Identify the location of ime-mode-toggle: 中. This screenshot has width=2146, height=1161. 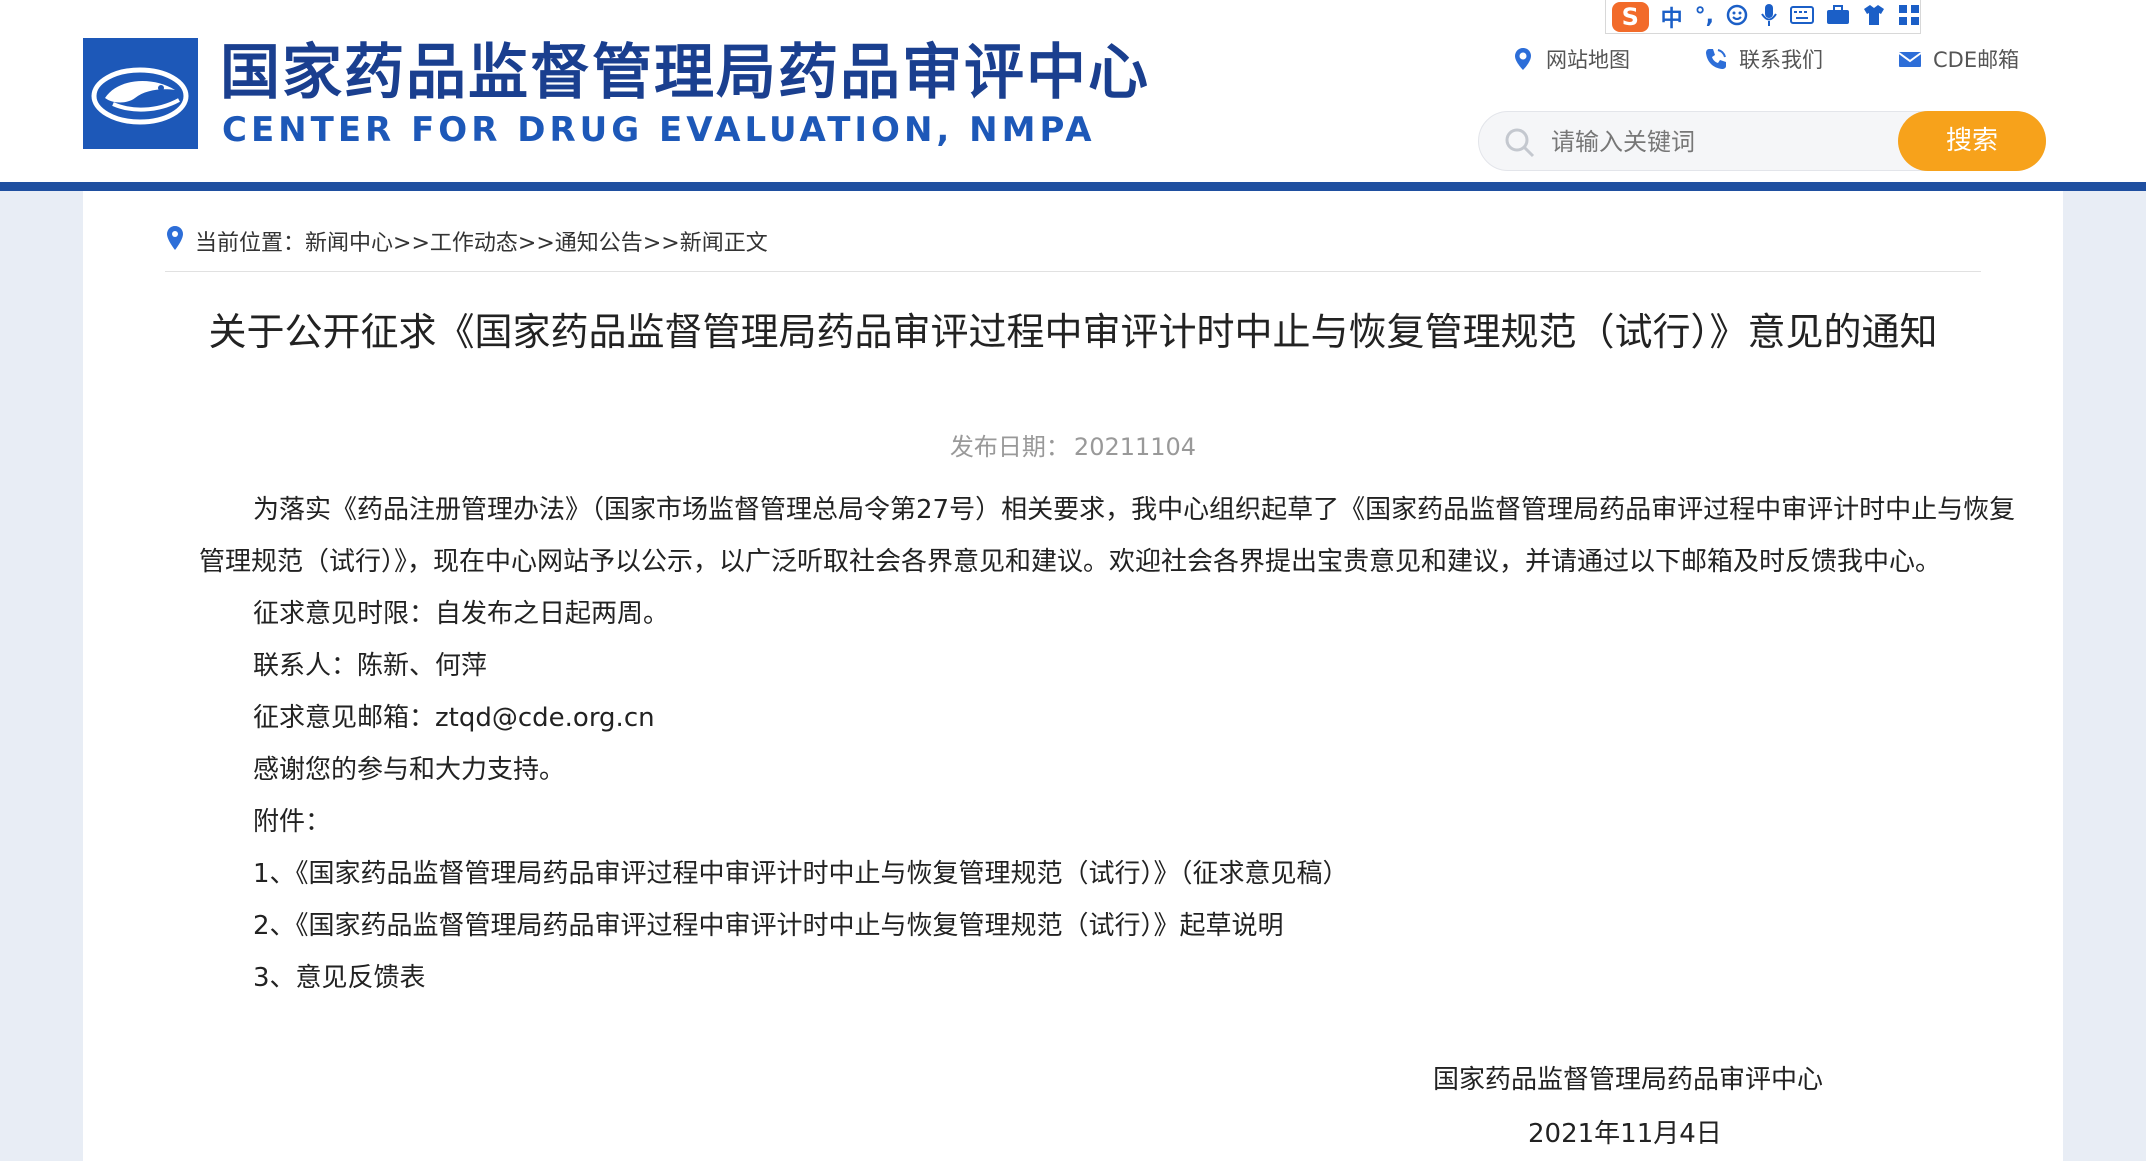
(1672, 17).